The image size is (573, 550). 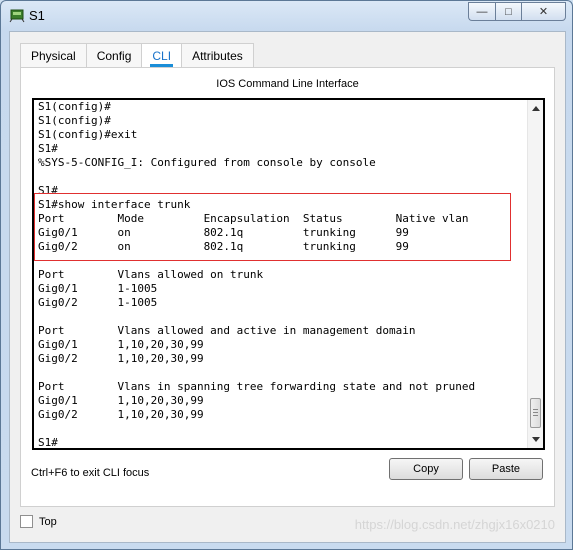 I want to click on window-controls: — □ ✕, so click(x=517, y=11).